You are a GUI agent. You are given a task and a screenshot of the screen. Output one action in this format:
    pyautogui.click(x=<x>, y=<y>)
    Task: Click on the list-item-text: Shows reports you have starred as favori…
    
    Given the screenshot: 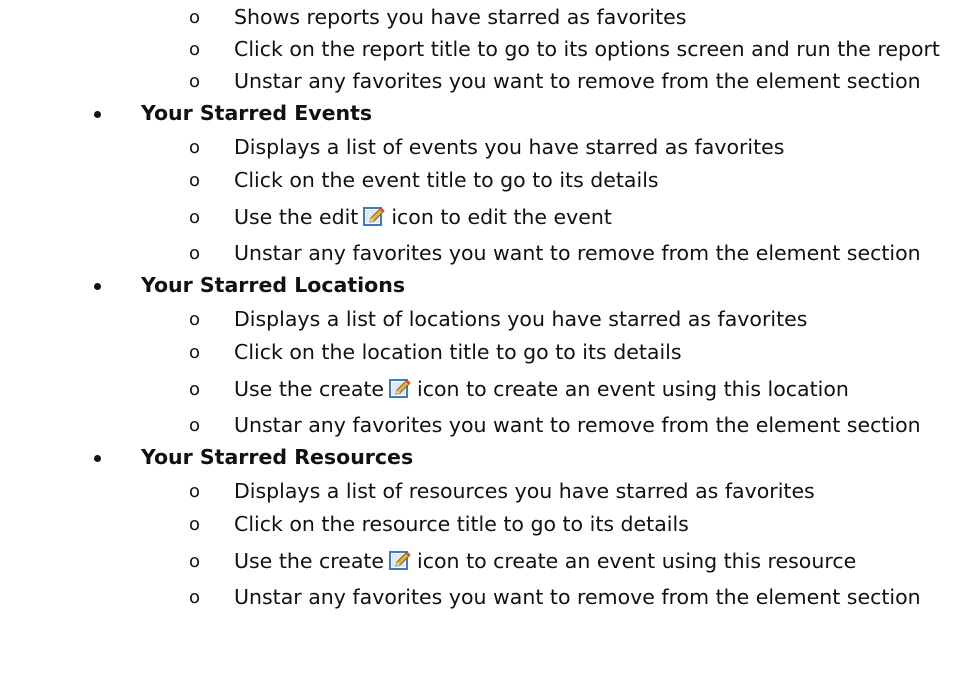 What is the action you would take?
    pyautogui.click(x=460, y=17)
    